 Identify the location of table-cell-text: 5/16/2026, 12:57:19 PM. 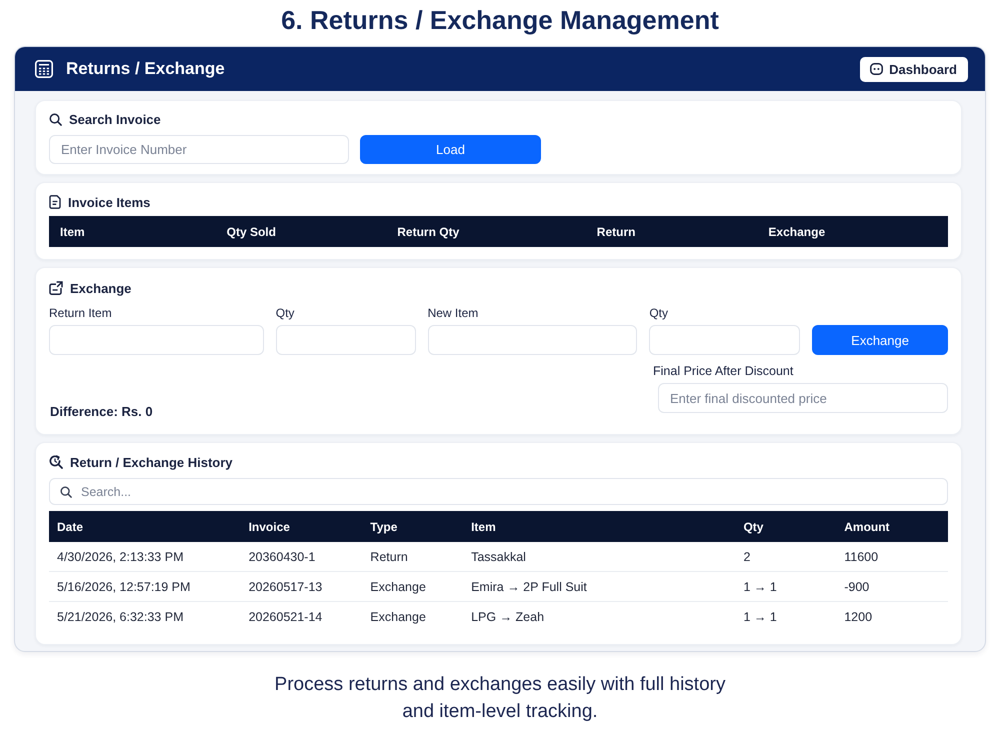
(124, 587).